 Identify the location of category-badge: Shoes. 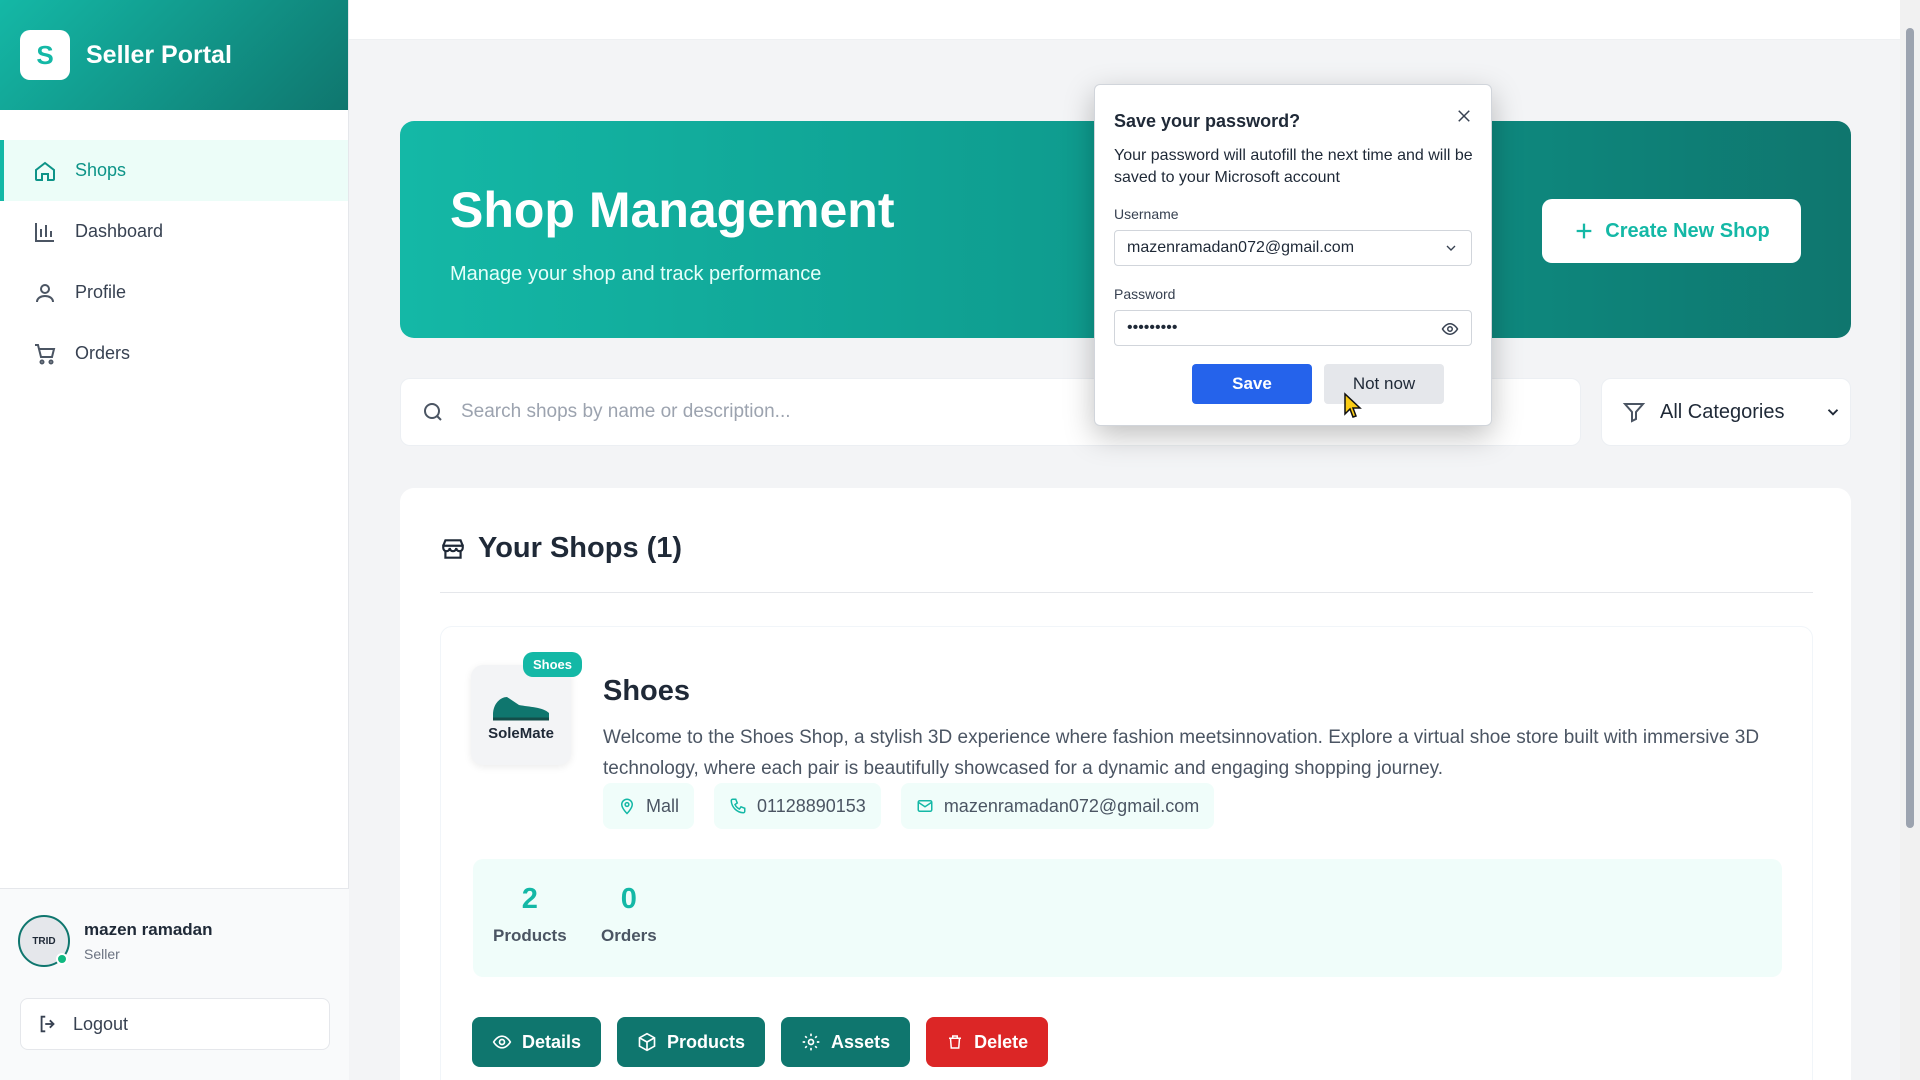
(553, 664).